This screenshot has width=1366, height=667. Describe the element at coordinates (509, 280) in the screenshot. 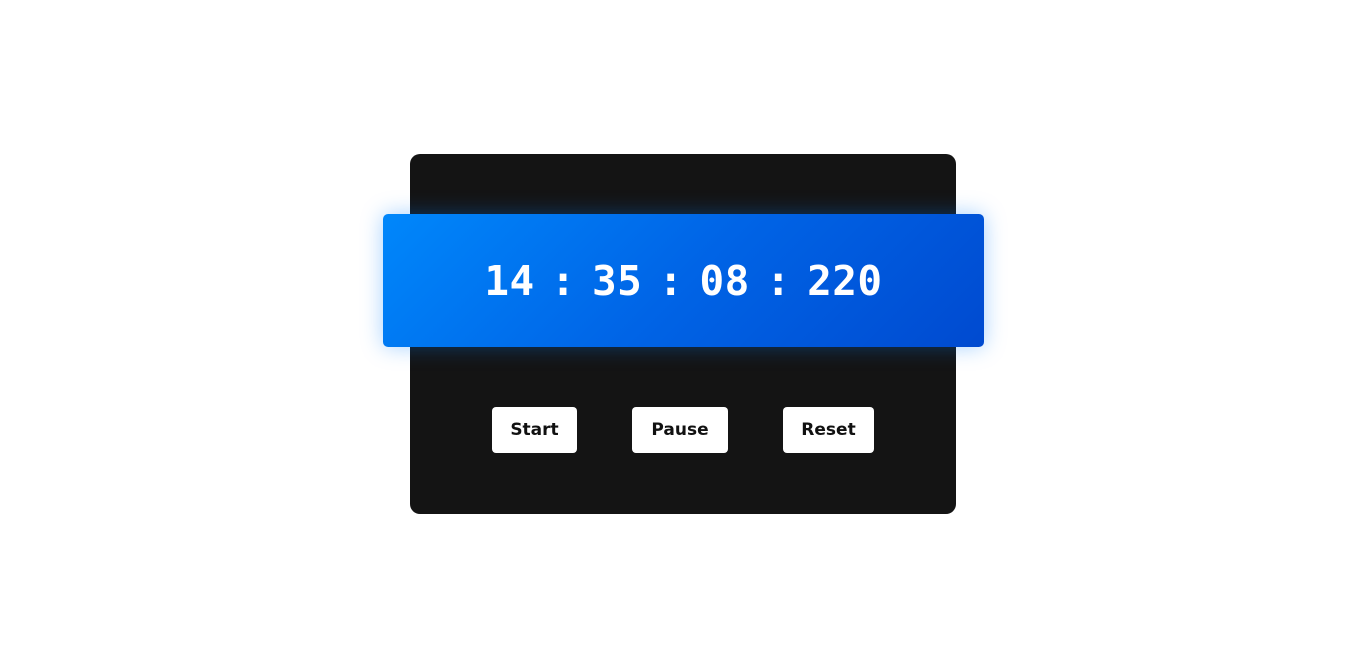

I see `hours-value: 14` at that location.